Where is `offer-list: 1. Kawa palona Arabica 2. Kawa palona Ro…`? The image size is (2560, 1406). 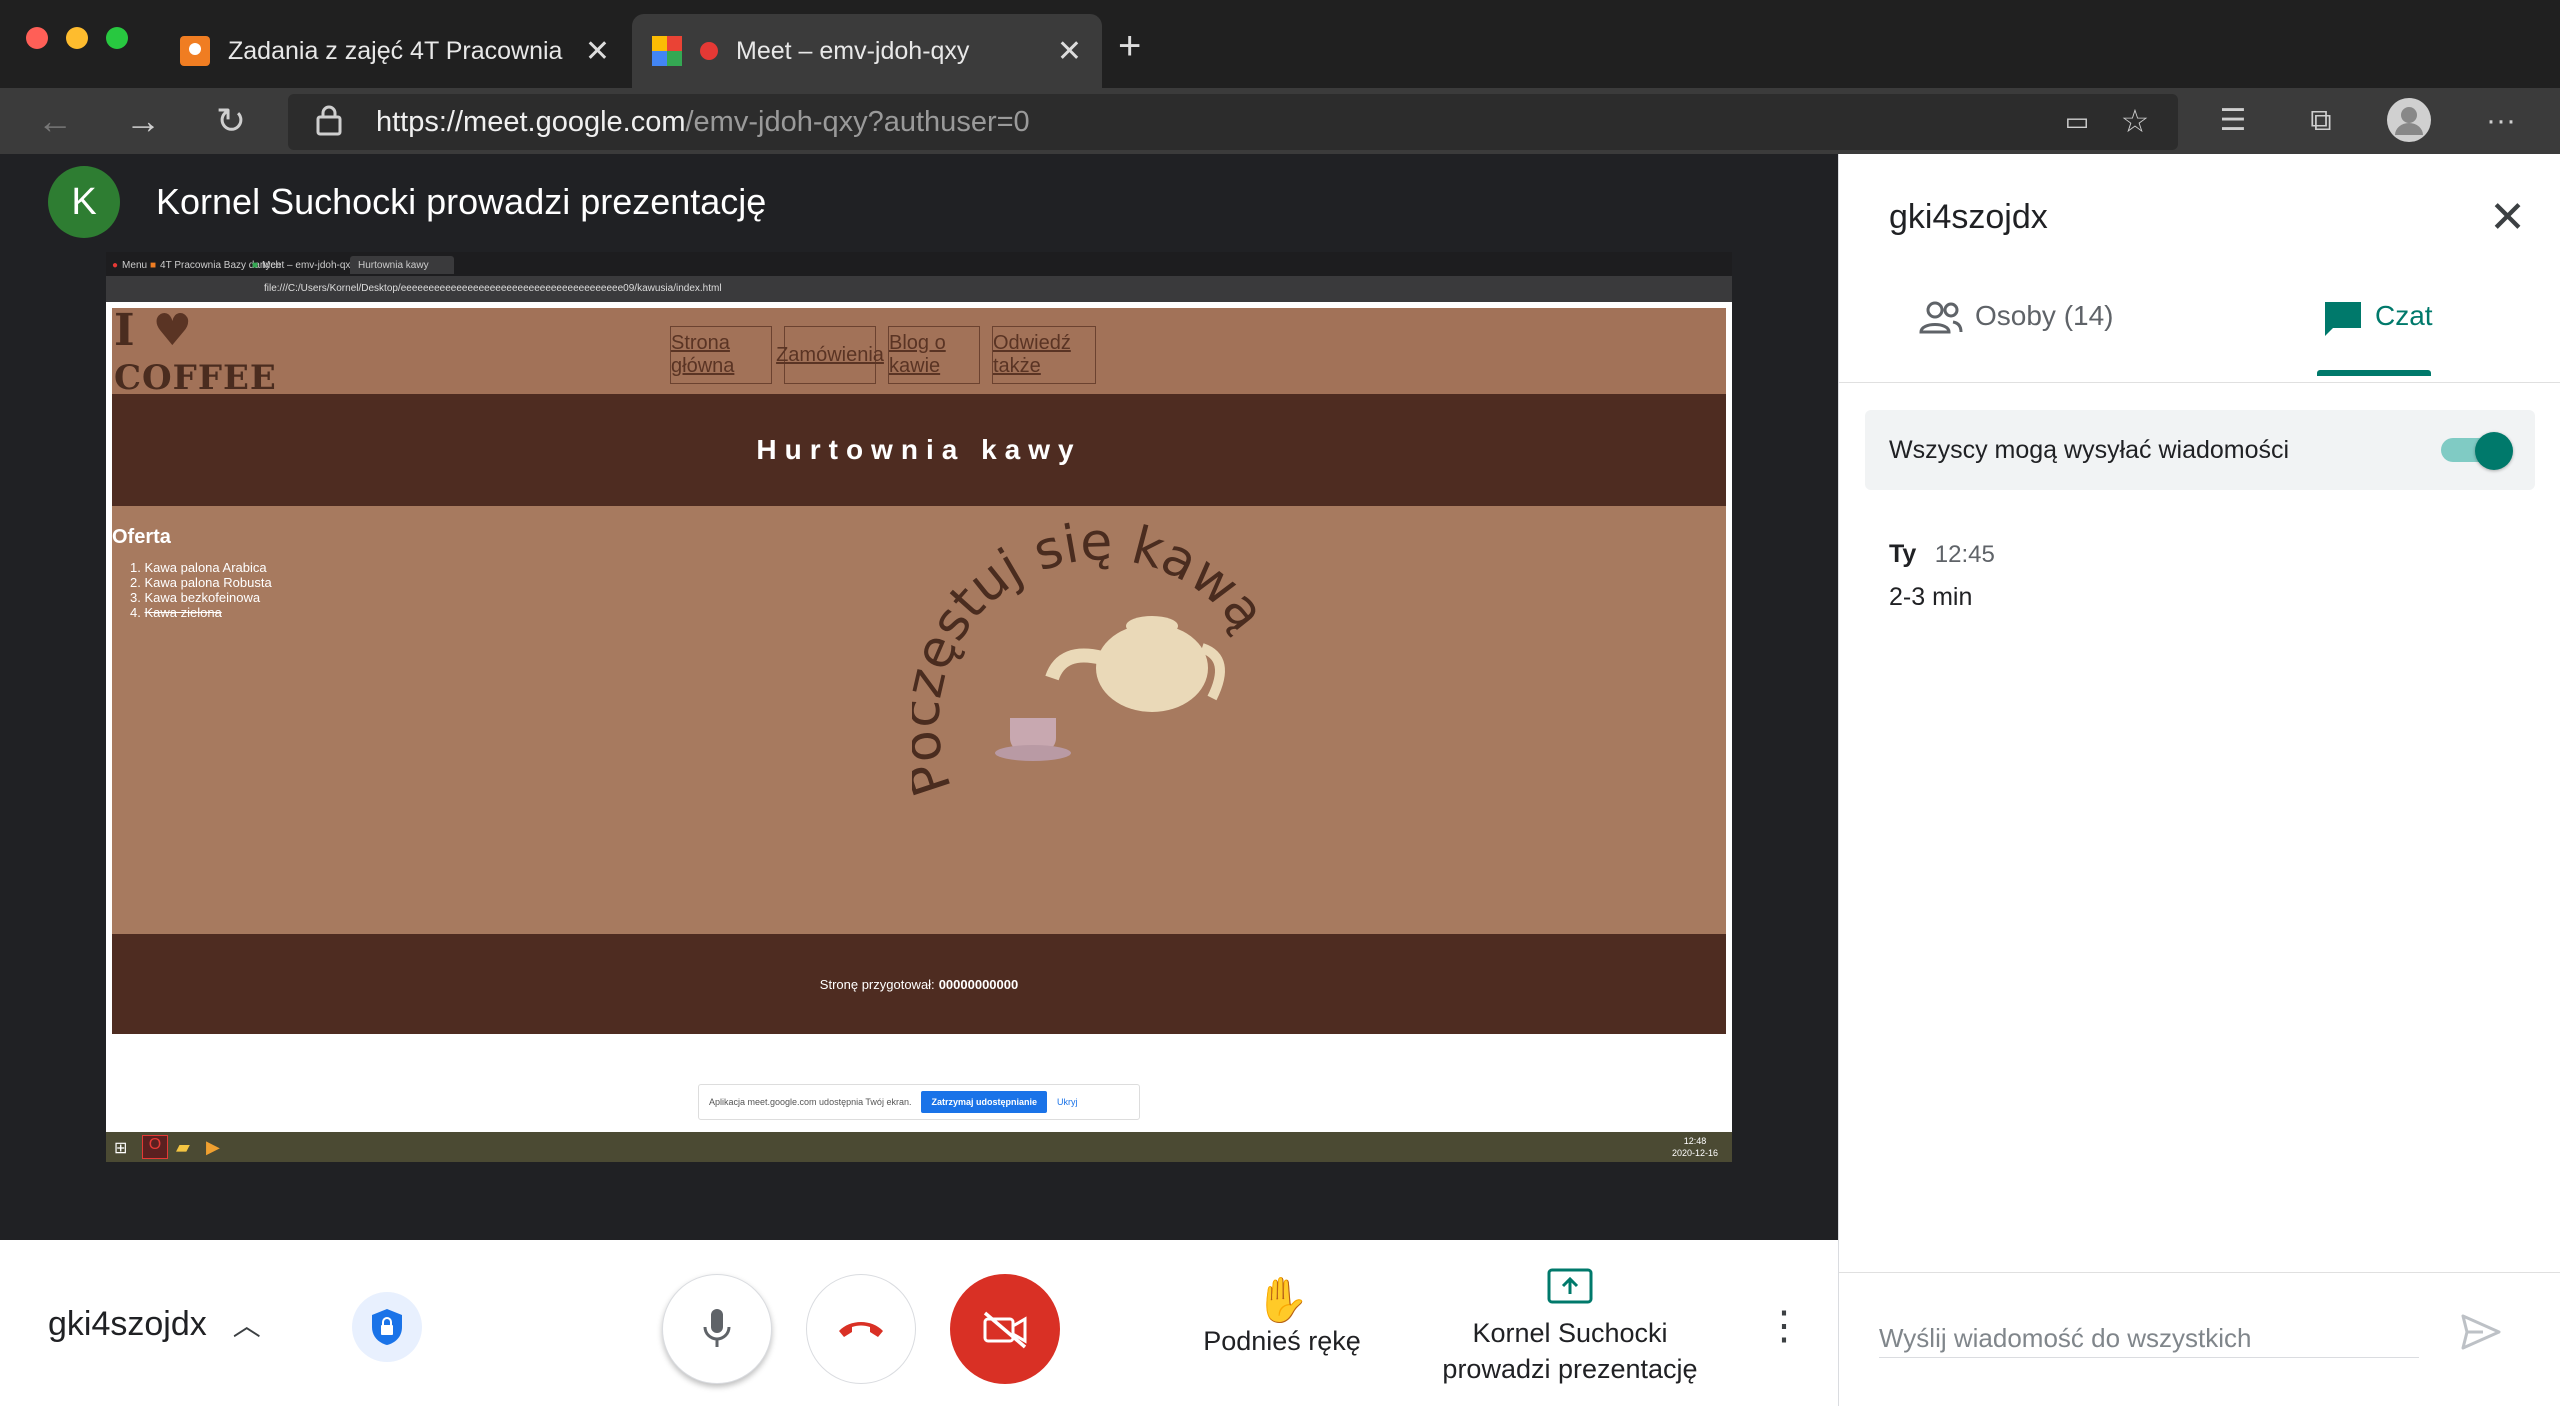 offer-list: 1. Kawa palona Arabica 2. Kawa palona Ro… is located at coordinates (201, 590).